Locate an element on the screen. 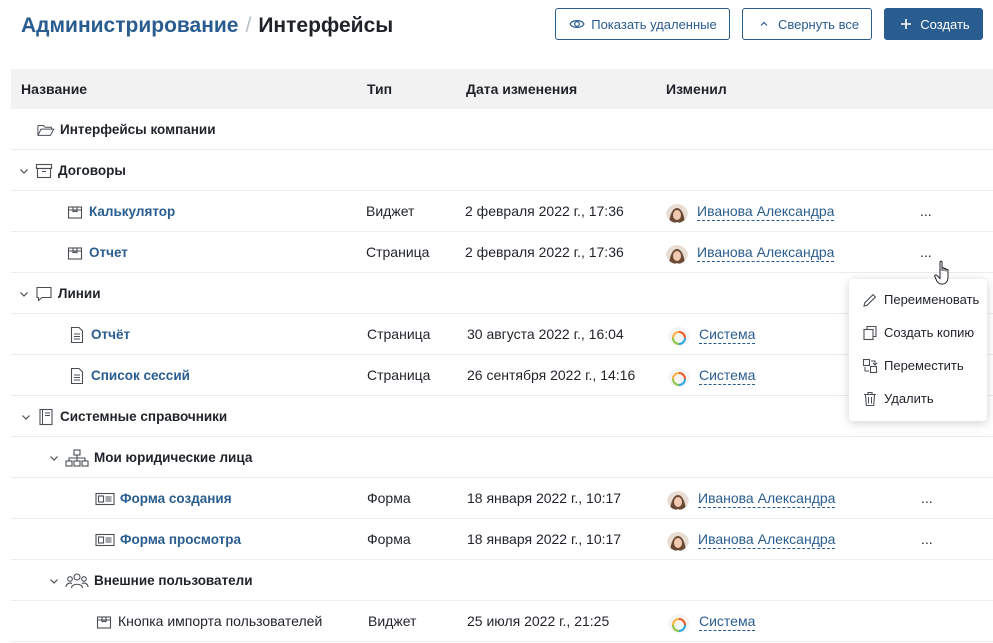 This screenshot has width=993, height=643. row-name-link: Форма создания is located at coordinates (176, 498).